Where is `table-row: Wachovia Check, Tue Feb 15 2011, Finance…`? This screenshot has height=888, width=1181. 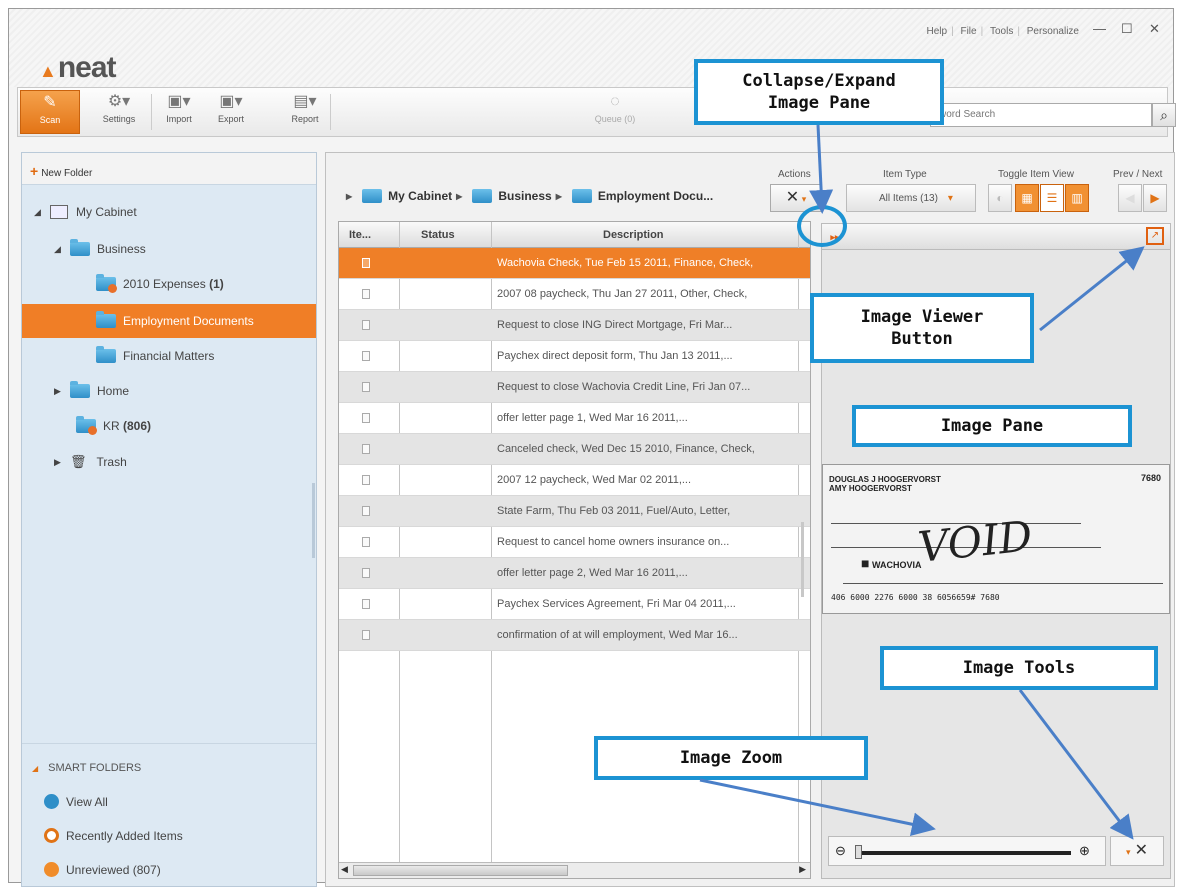 table-row: Wachovia Check, Tue Feb 15 2011, Finance… is located at coordinates (574, 263).